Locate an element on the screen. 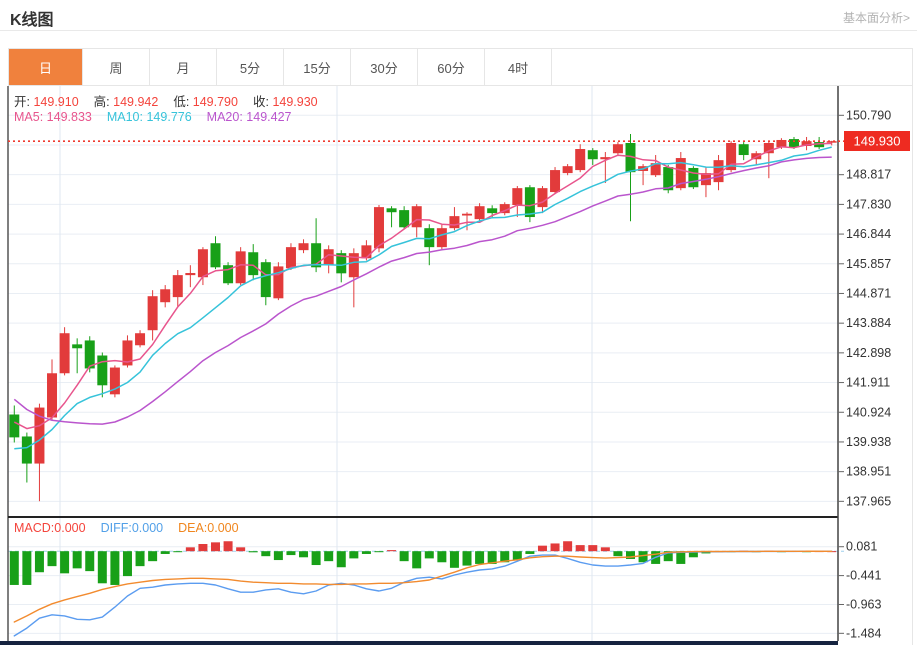  open-label: 开: is located at coordinates (22, 102).